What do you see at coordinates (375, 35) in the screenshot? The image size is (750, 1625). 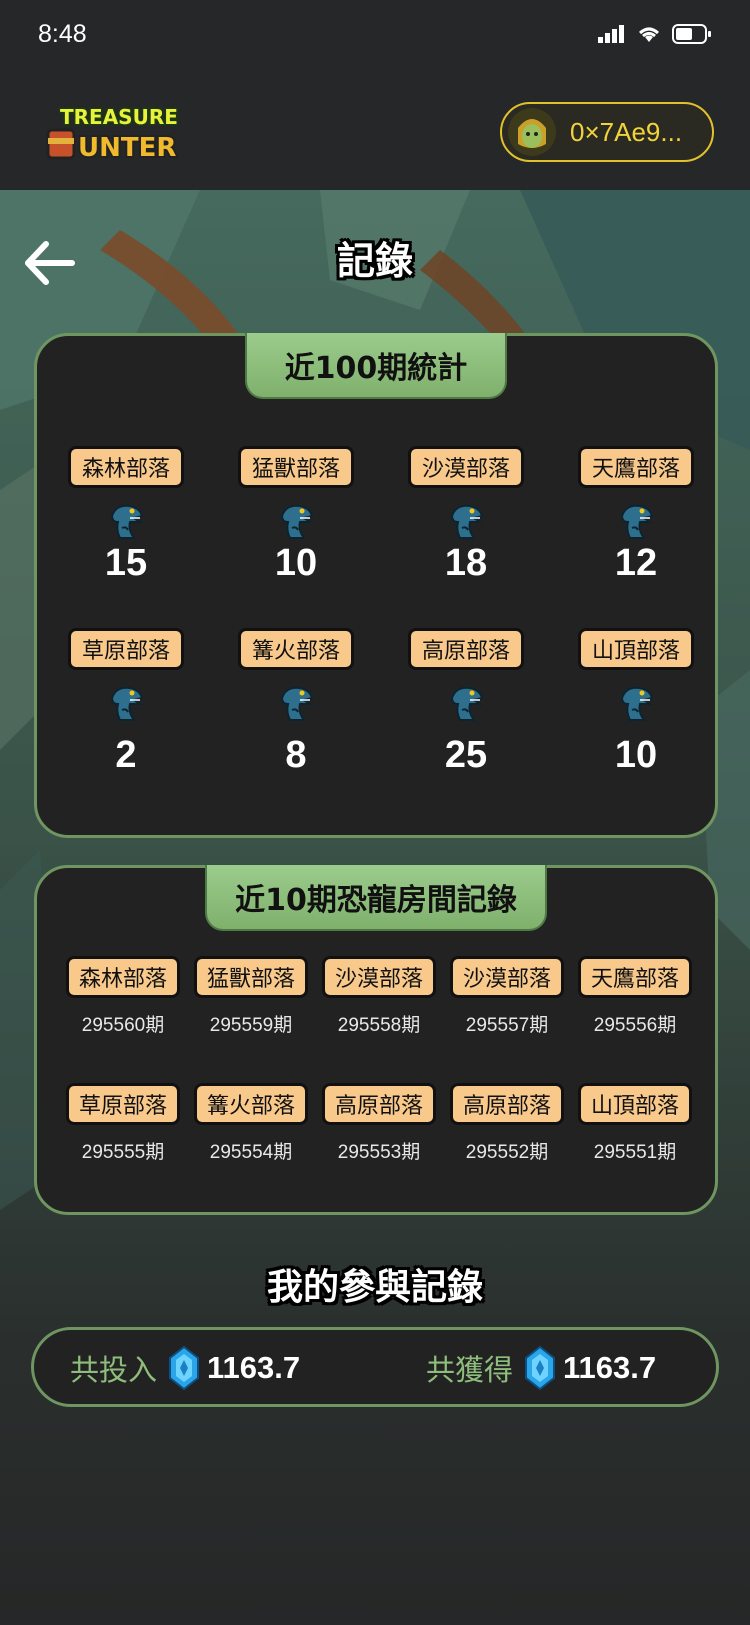 I see `status-bar: 8:48` at bounding box center [375, 35].